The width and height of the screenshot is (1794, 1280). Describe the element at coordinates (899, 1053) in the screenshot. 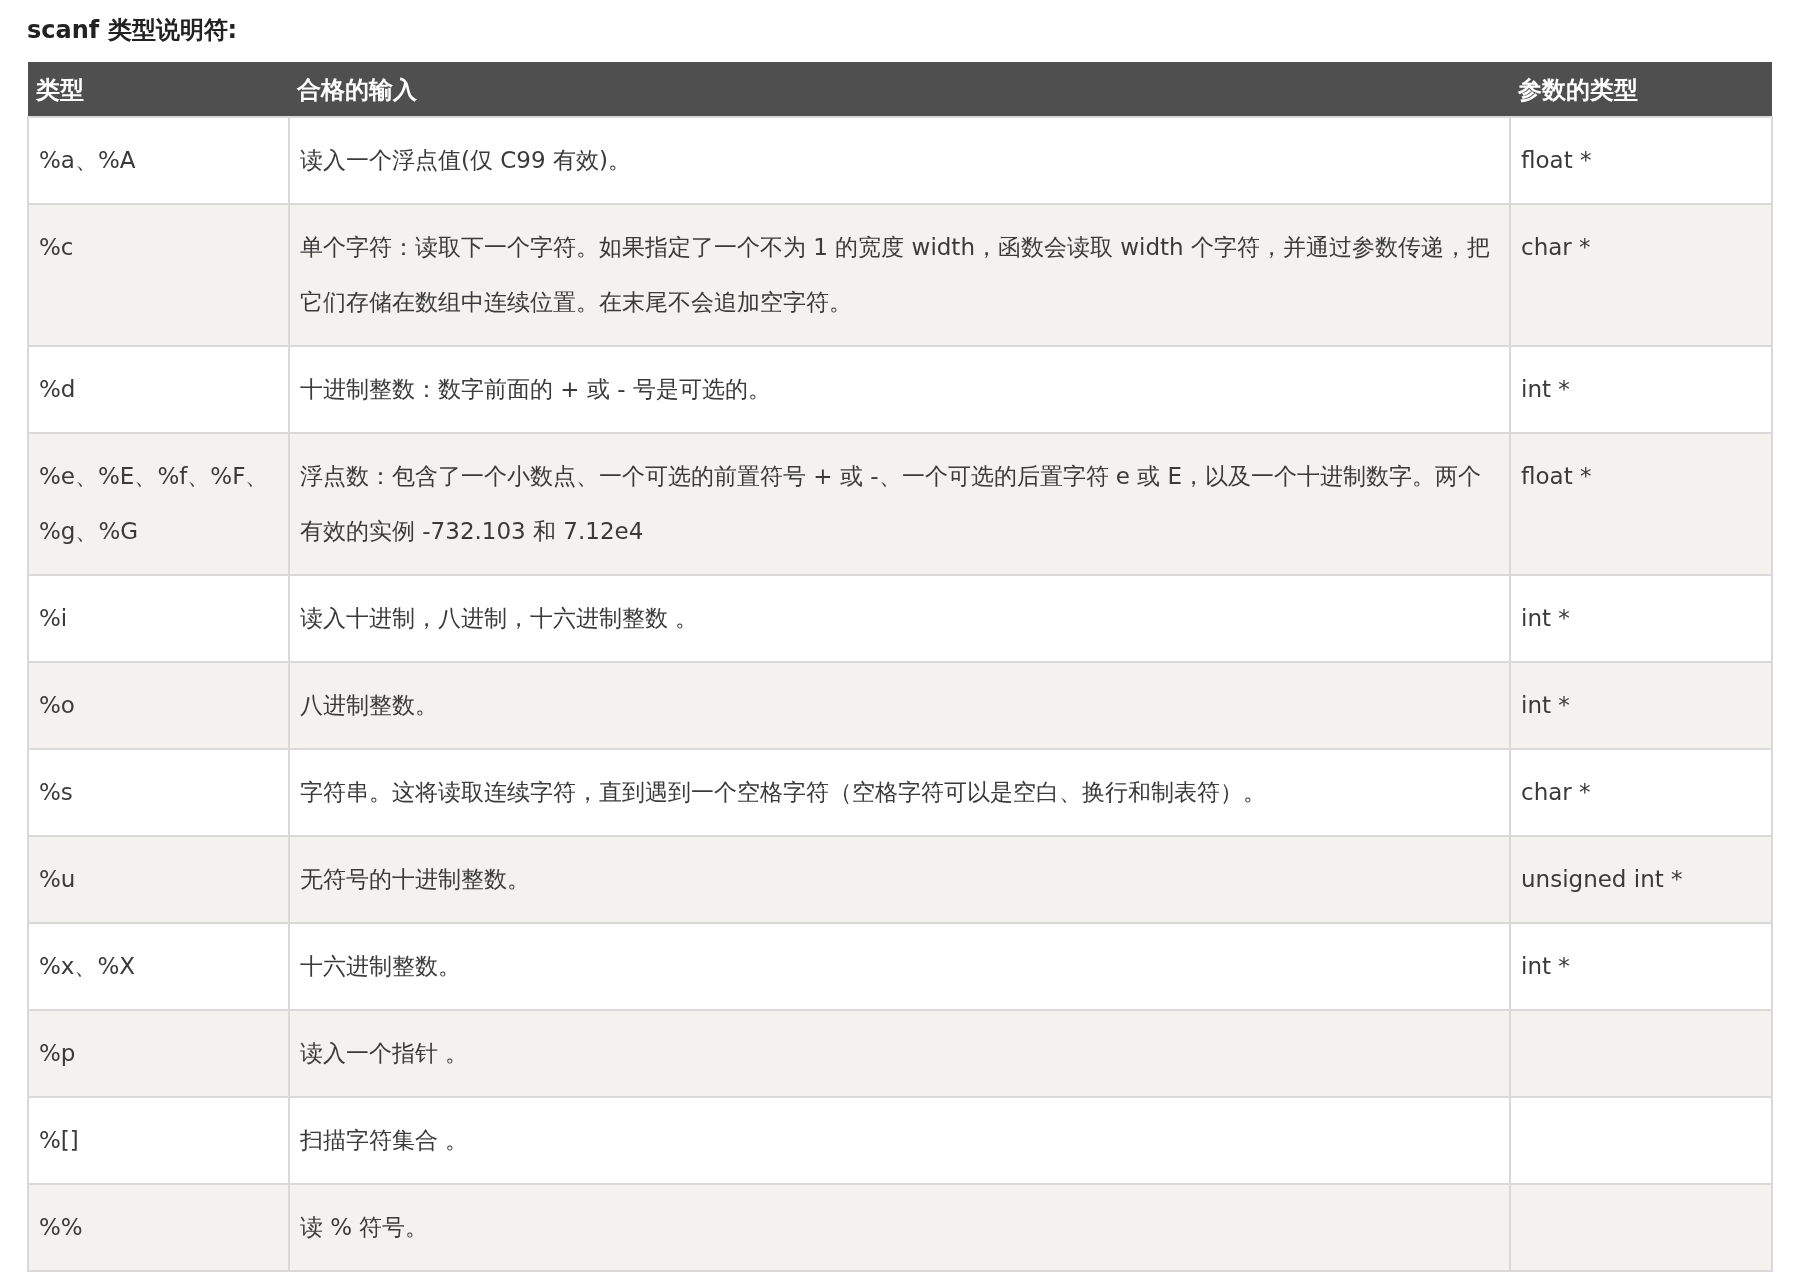

I see `table-cell: 读入一个指针 。` at that location.